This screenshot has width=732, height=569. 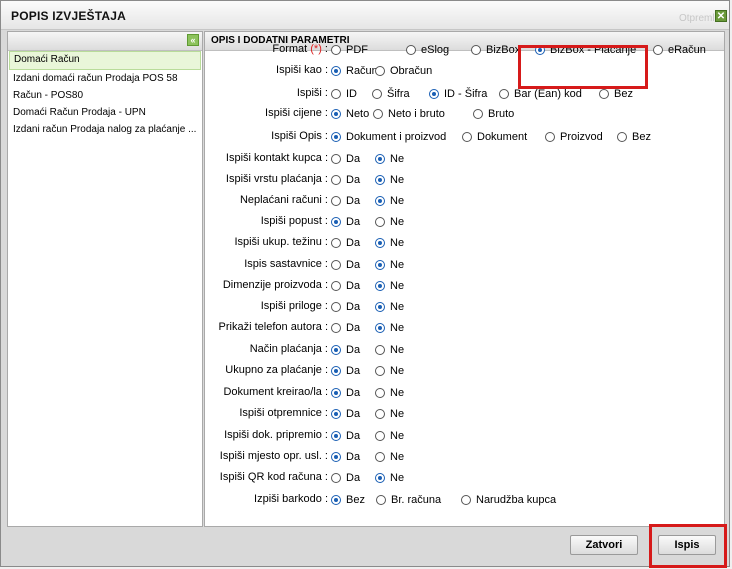 I want to click on report-list-item: Račun - POS80, so click(x=105, y=95).